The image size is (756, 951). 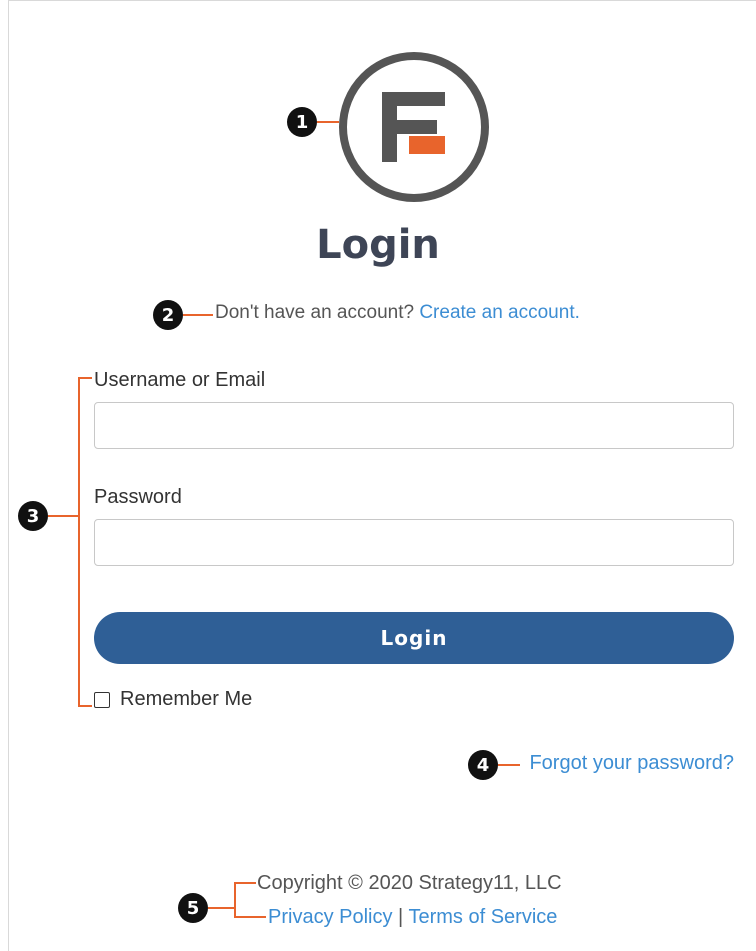 I want to click on login-button: Login, so click(x=414, y=638).